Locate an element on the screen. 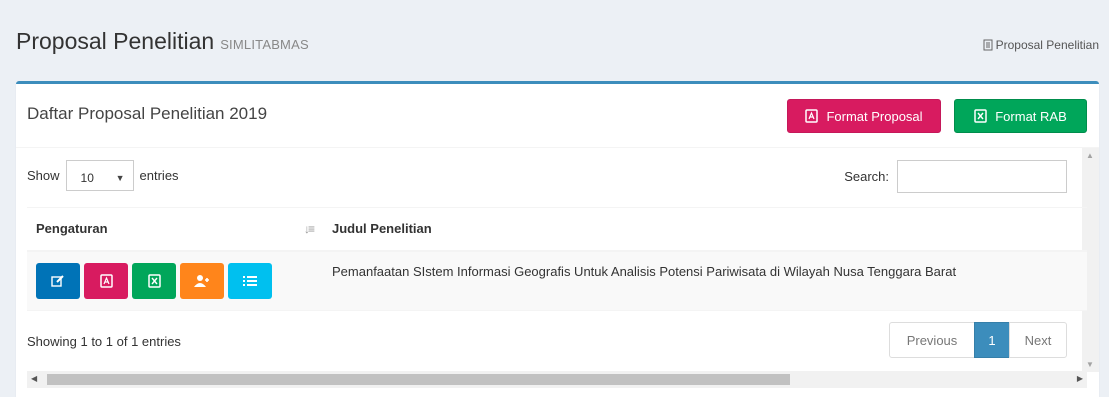 The height and width of the screenshot is (397, 1109). sort-icon: ↓≡ is located at coordinates (309, 229).